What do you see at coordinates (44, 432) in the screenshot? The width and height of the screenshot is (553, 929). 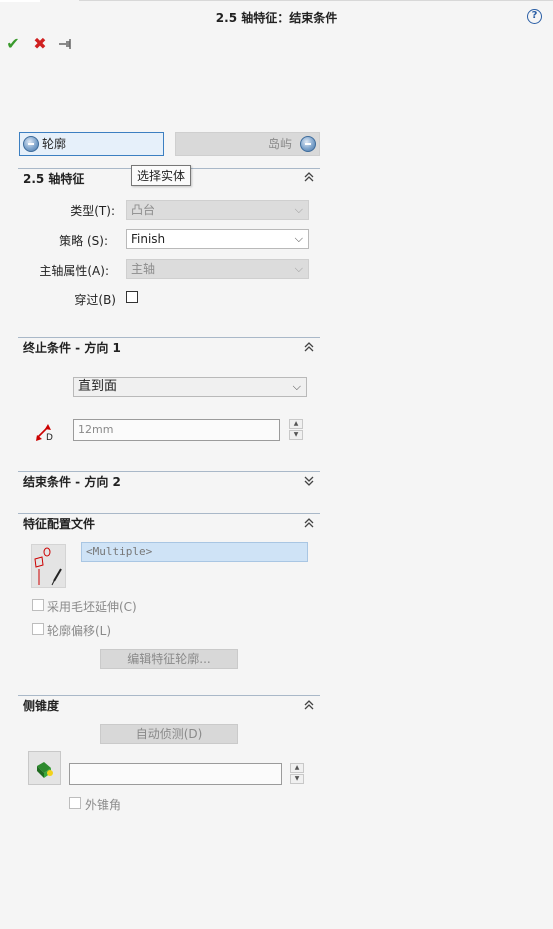 I see `distance-icon: D` at bounding box center [44, 432].